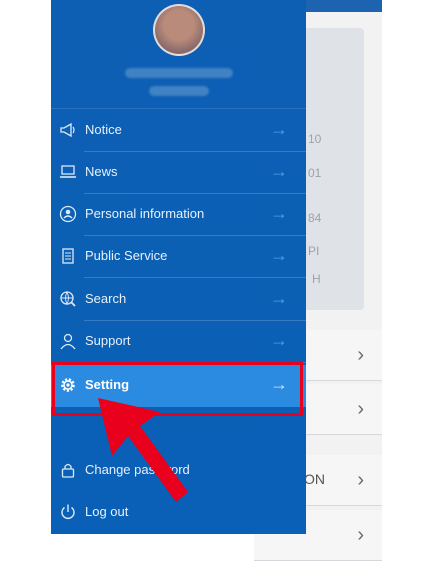  What do you see at coordinates (101, 171) in the screenshot?
I see `menu-item-label: News` at bounding box center [101, 171].